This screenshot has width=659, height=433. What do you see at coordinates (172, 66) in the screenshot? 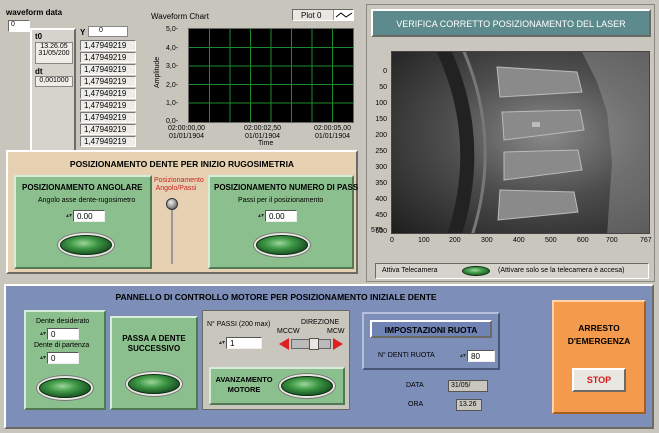
I see `y-tick: 3,0-` at bounding box center [172, 66].